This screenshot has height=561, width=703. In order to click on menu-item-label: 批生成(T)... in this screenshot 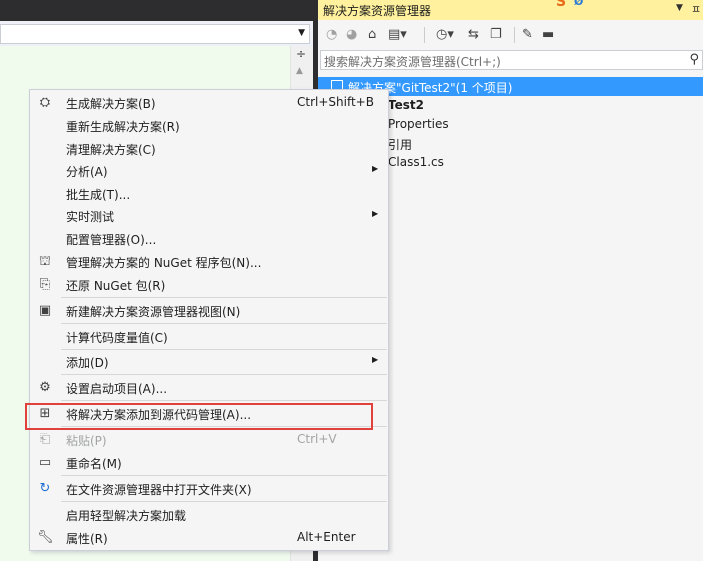, I will do `click(98, 195)`.